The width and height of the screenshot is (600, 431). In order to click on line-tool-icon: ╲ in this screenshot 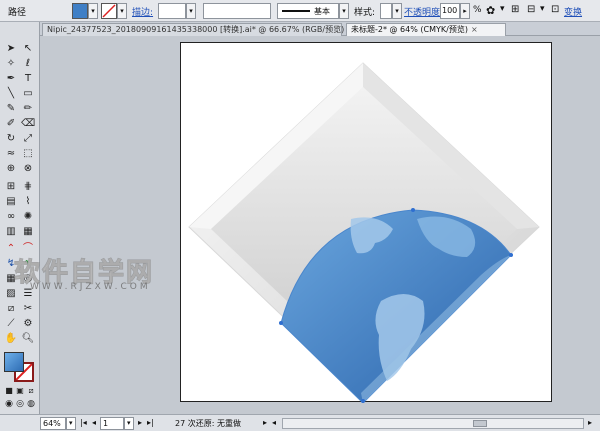, I will do `click(11, 94)`.